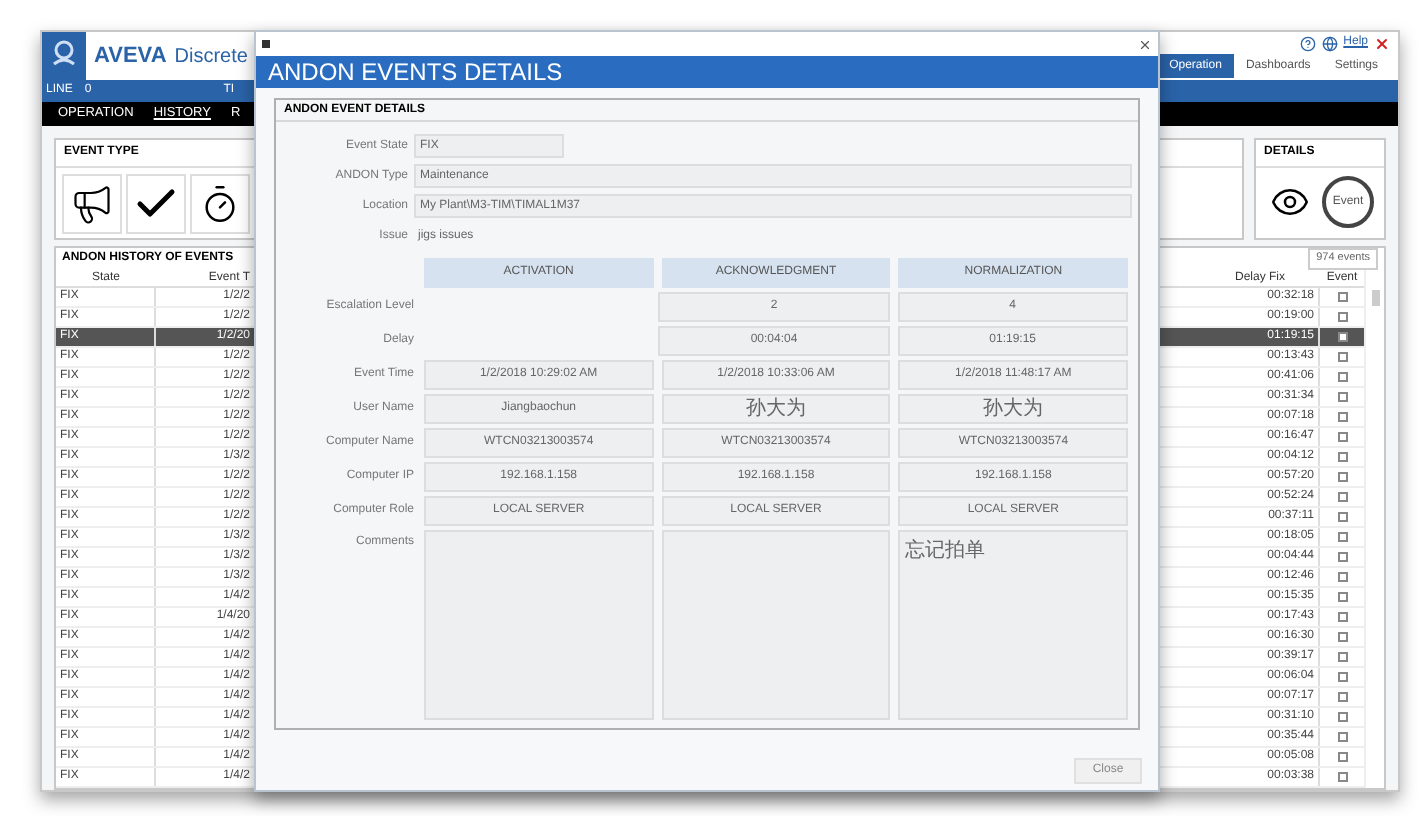 This screenshot has width=1418, height=816. I want to click on timer-button, so click(220, 204).